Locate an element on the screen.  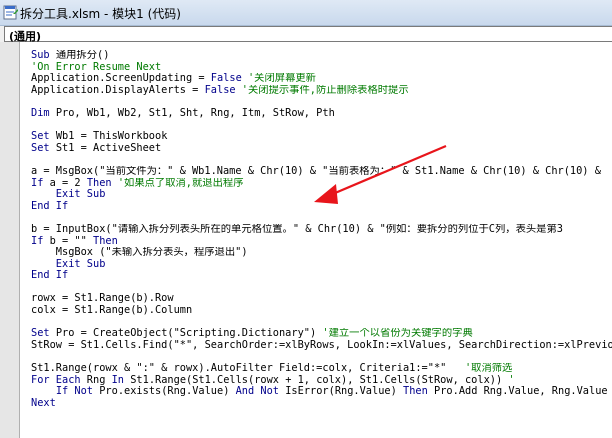
code-token: colx = St1.Range(b).Column is located at coordinates (112, 311).